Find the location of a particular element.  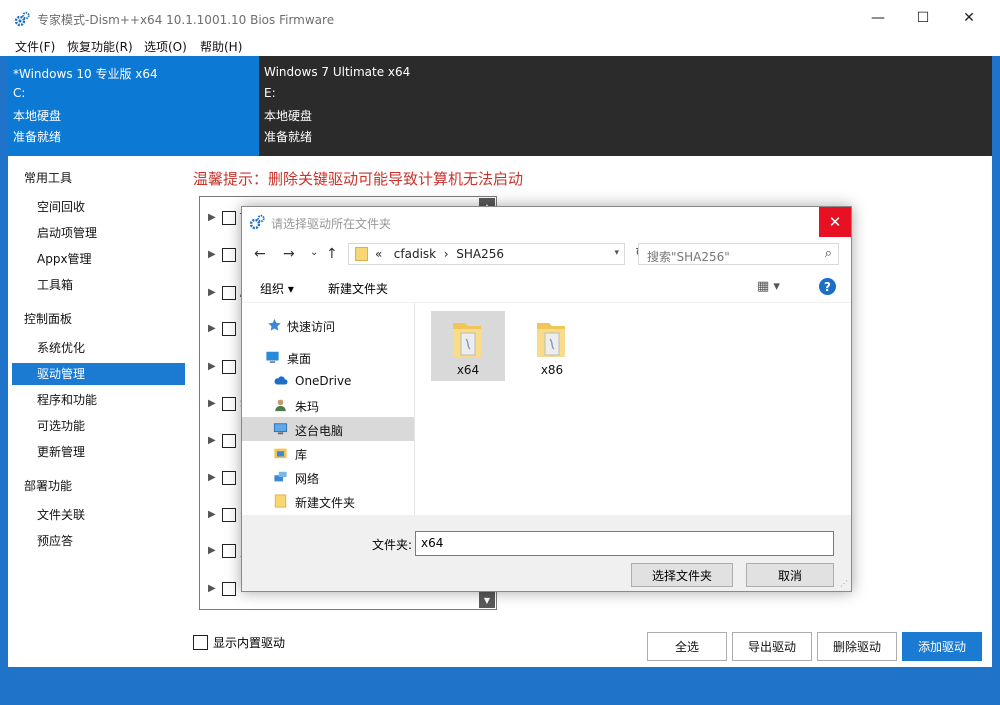

folder-tile-x86: x86 is located at coordinates (552, 346).